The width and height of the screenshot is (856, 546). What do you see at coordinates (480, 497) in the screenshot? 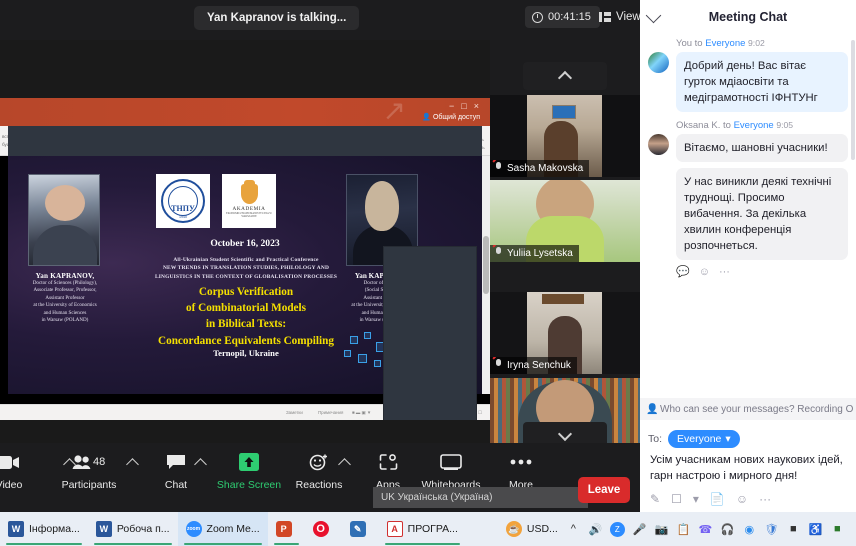
I see `language-input-indicator: UK Українська (Україна)` at bounding box center [480, 497].